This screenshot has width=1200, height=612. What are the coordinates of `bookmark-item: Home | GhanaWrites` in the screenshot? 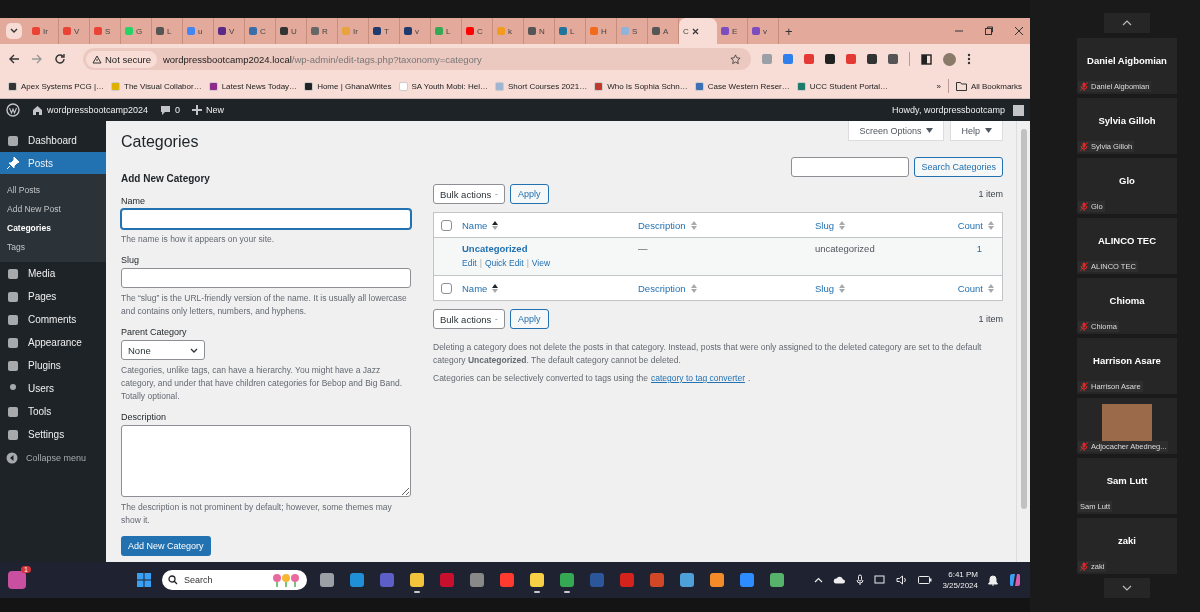 It's located at (348, 86).